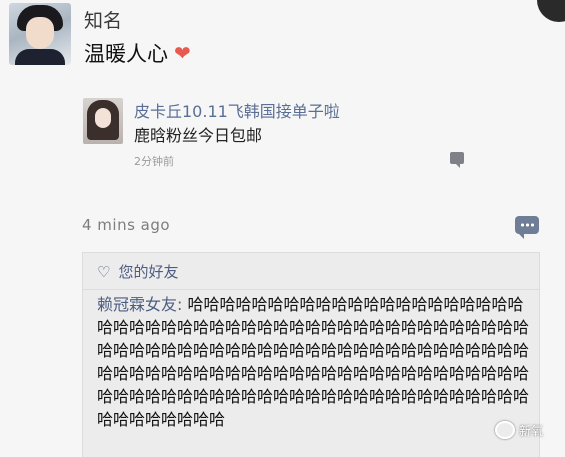 This screenshot has height=457, width=565. What do you see at coordinates (527, 227) in the screenshot?
I see `comment-icon` at bounding box center [527, 227].